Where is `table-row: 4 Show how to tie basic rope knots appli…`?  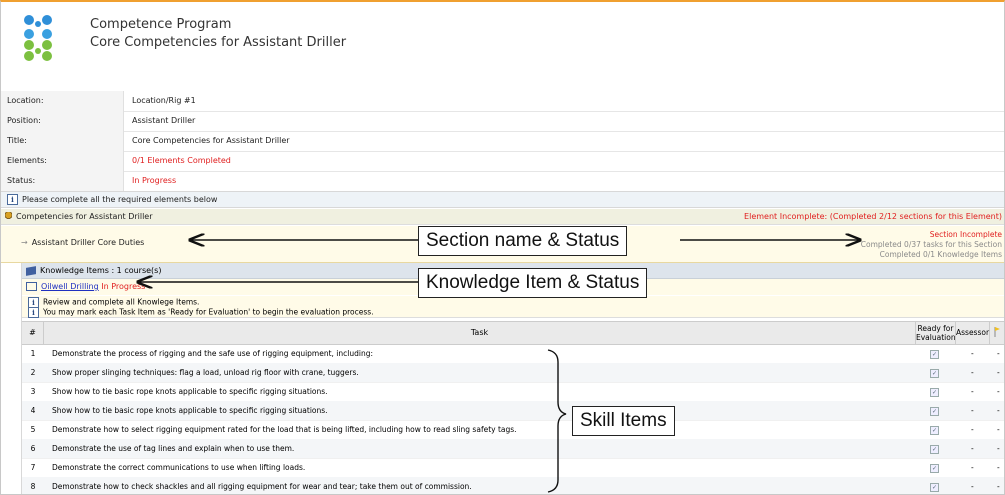 table-row: 4 Show how to tie basic rope knots appli… is located at coordinates (513, 411).